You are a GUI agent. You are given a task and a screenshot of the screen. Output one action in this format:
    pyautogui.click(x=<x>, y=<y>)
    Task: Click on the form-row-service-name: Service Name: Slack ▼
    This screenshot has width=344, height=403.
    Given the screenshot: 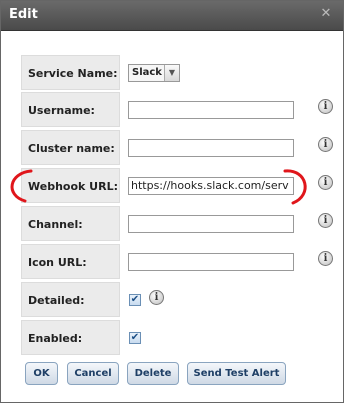 What is the action you would take?
    pyautogui.click(x=159, y=73)
    